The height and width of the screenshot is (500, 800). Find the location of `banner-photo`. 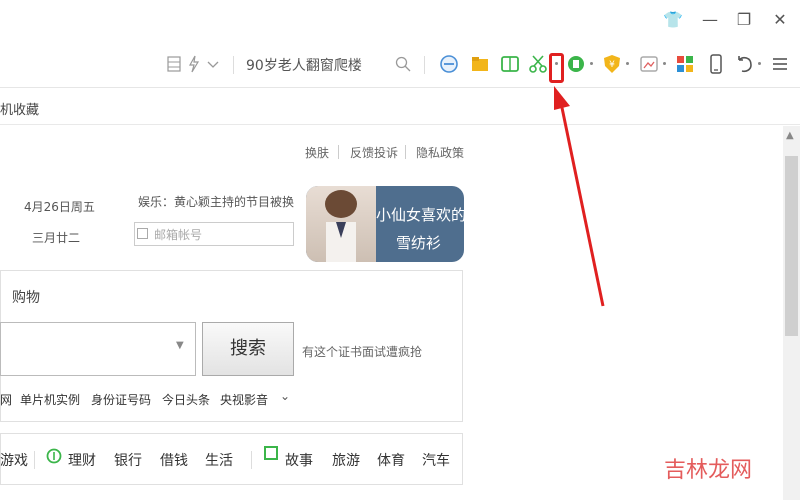

banner-photo is located at coordinates (341, 224).